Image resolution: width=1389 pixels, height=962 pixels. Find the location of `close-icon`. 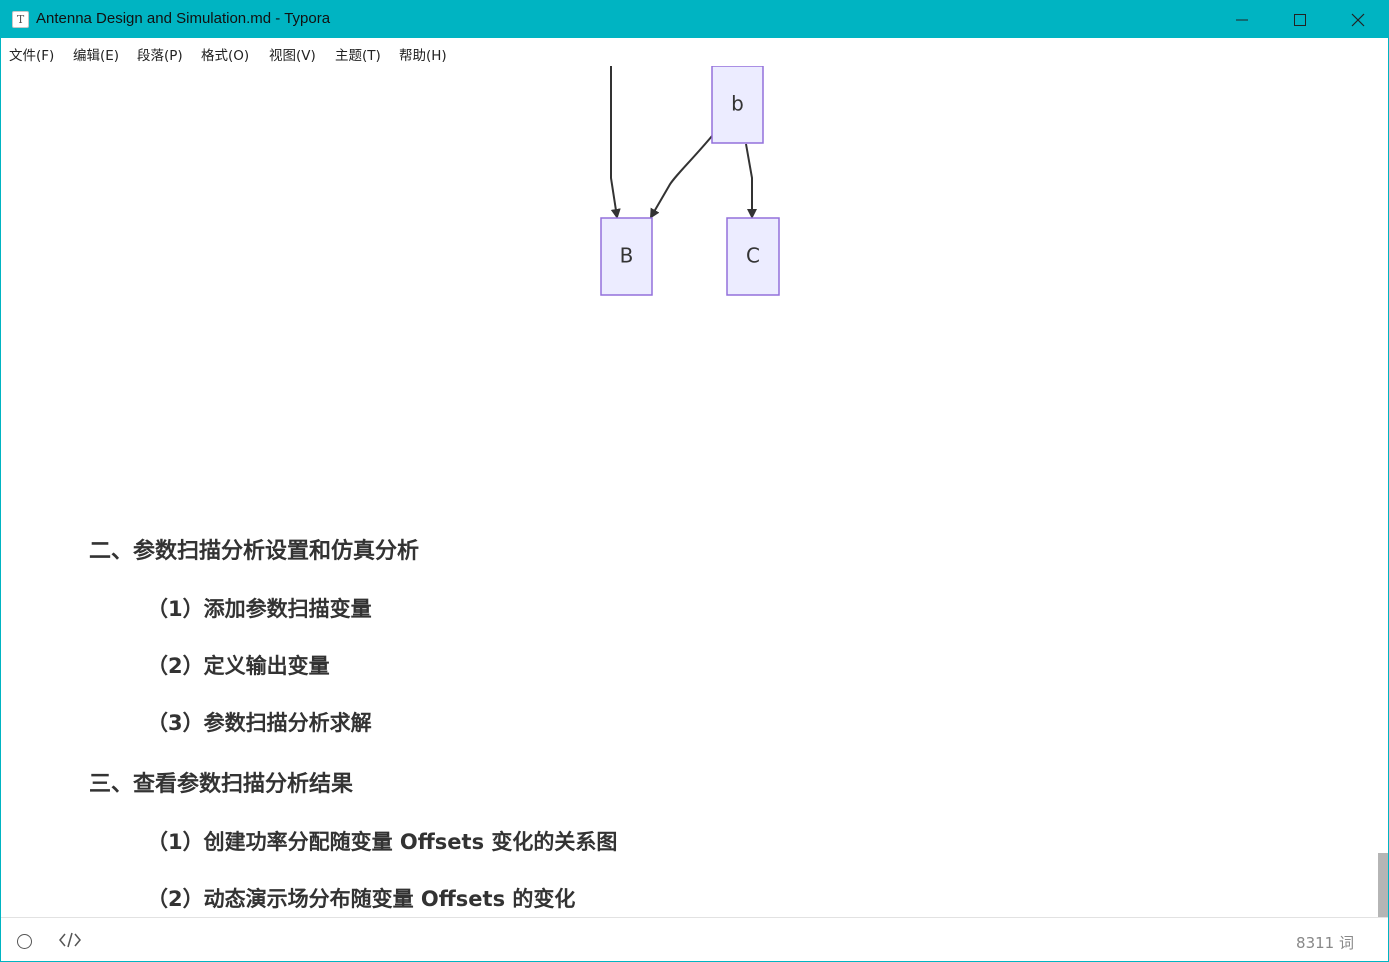

close-icon is located at coordinates (1358, 20).